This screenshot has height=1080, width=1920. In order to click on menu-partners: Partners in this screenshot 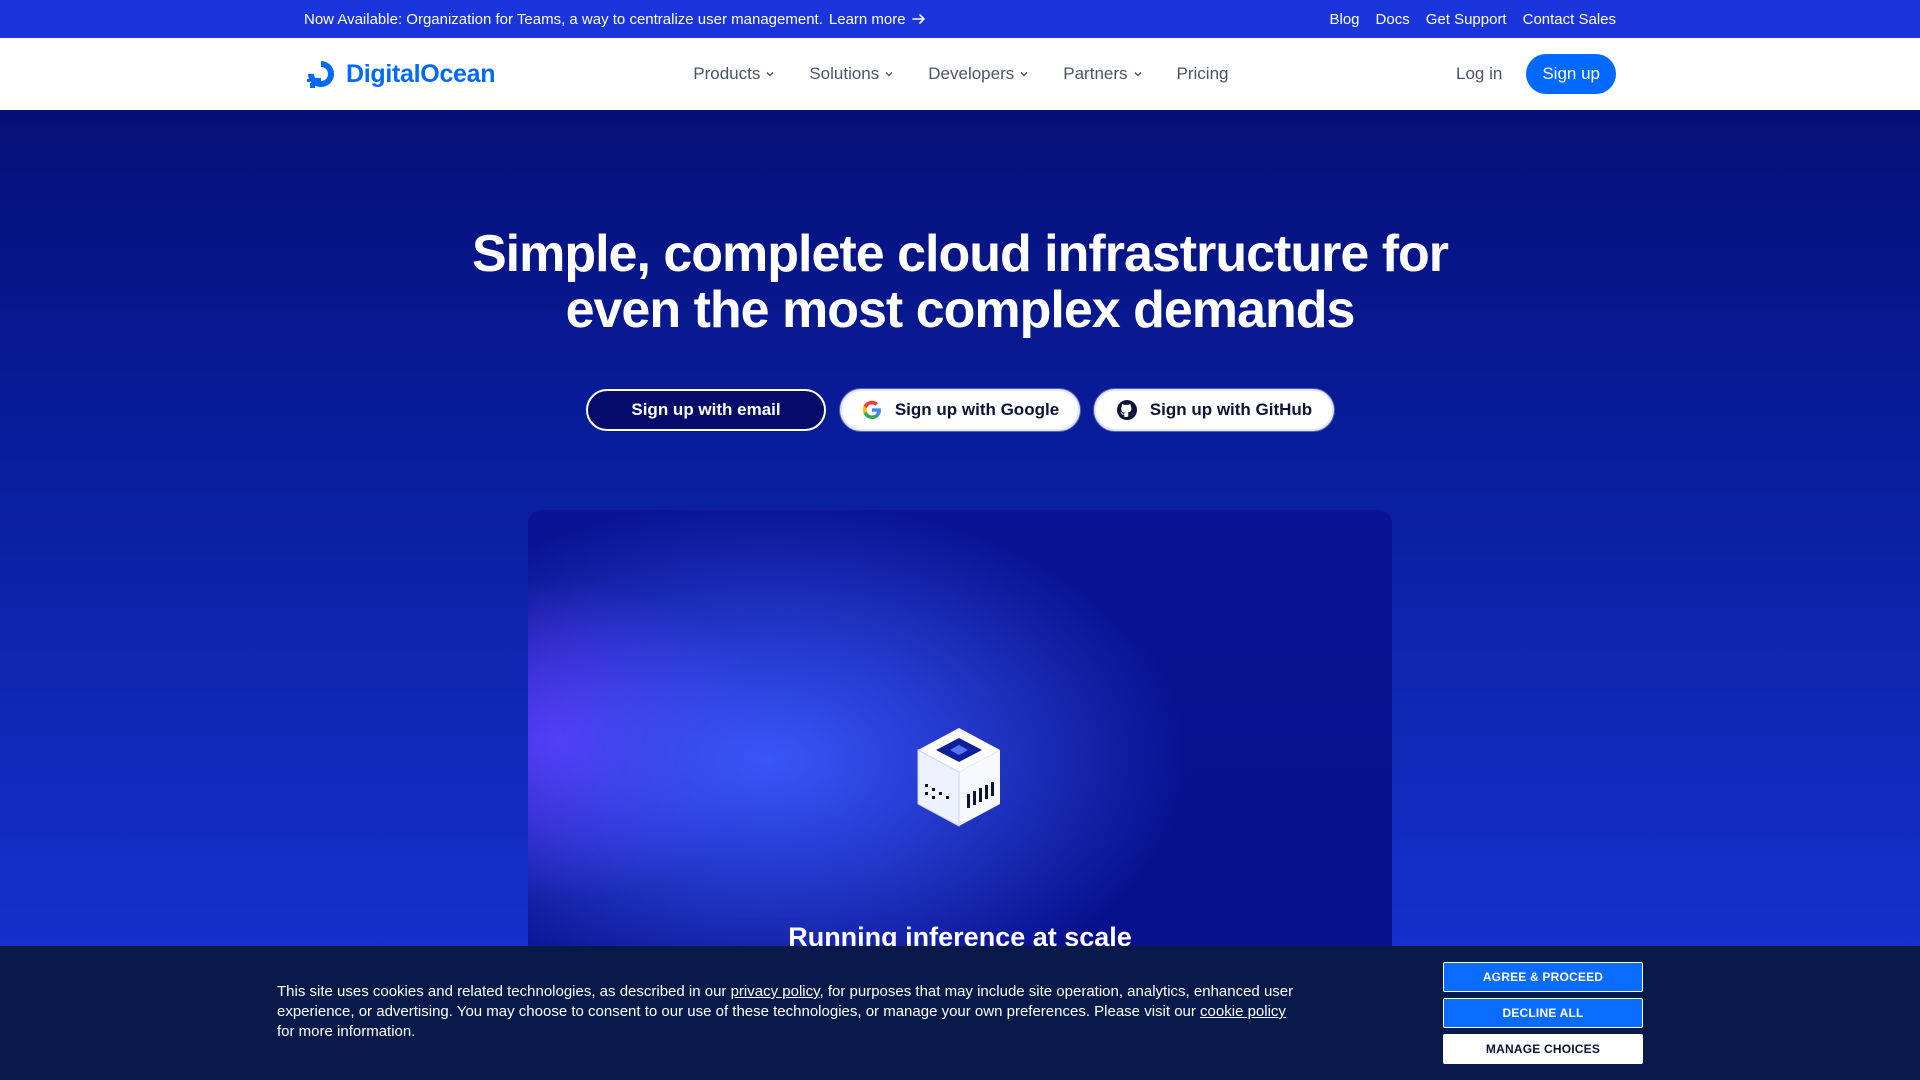, I will do `click(1102, 74)`.